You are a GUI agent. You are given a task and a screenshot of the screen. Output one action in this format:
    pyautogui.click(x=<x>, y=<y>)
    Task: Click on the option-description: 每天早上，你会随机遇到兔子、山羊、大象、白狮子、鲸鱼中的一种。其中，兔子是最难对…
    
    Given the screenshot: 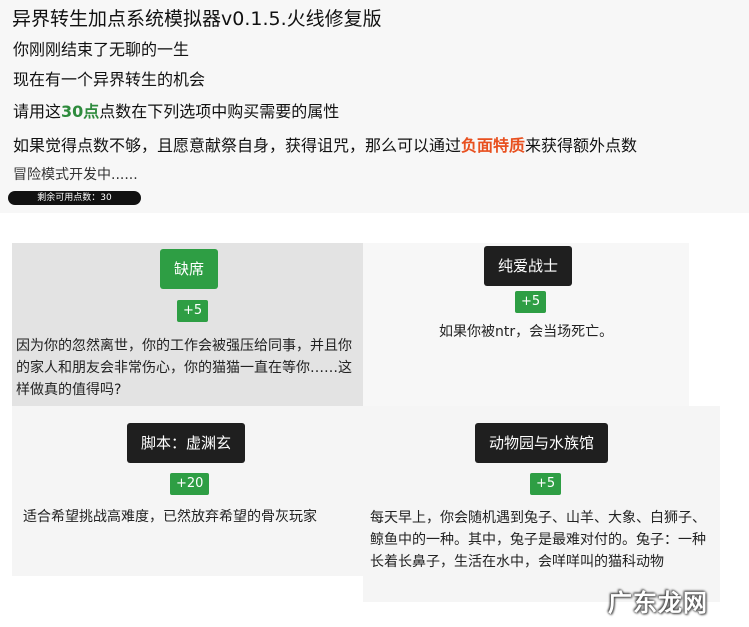 What is the action you would take?
    pyautogui.click(x=538, y=540)
    